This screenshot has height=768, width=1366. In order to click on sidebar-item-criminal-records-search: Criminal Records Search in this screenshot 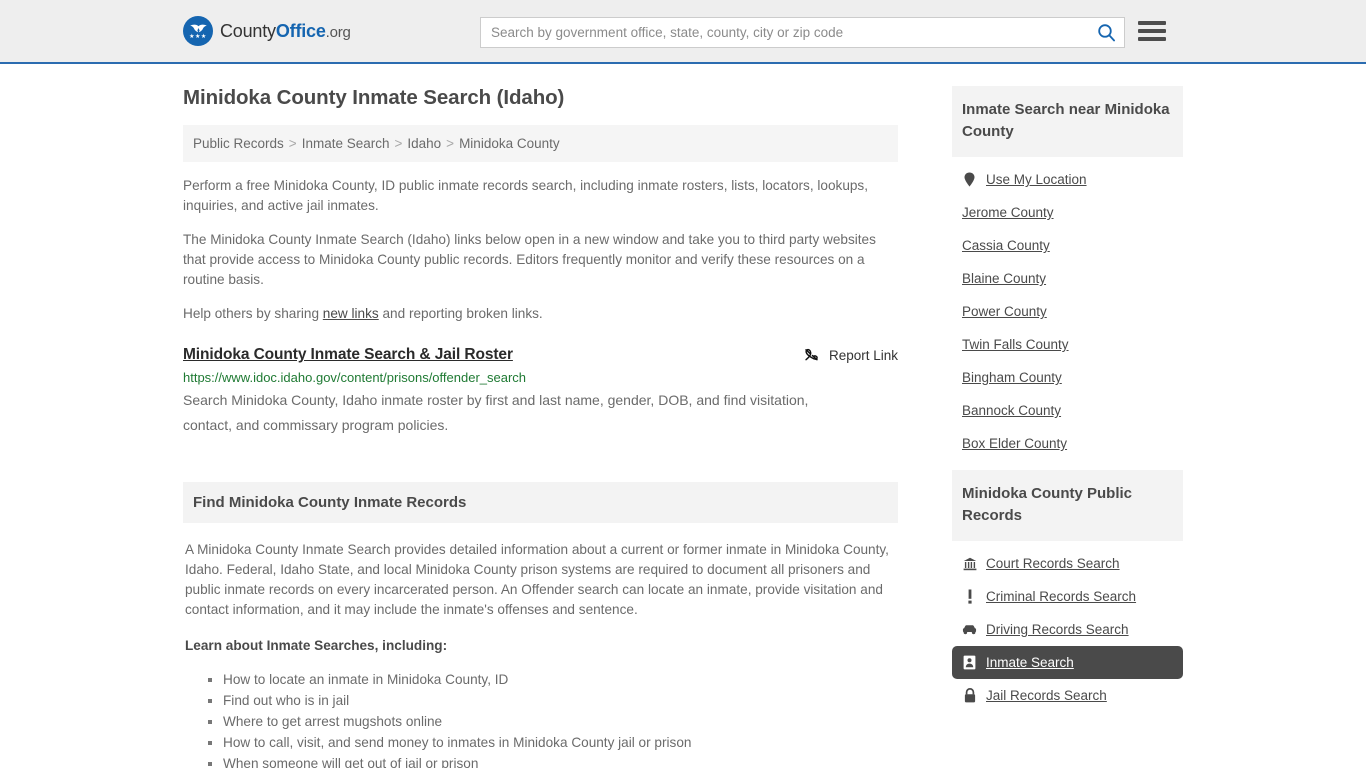, I will do `click(1067, 596)`.